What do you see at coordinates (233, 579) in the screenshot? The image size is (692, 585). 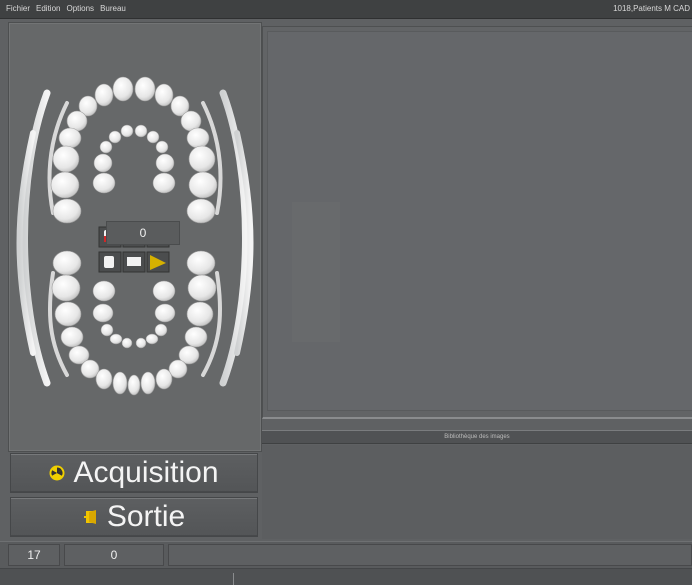 I see `bottom-divider` at bounding box center [233, 579].